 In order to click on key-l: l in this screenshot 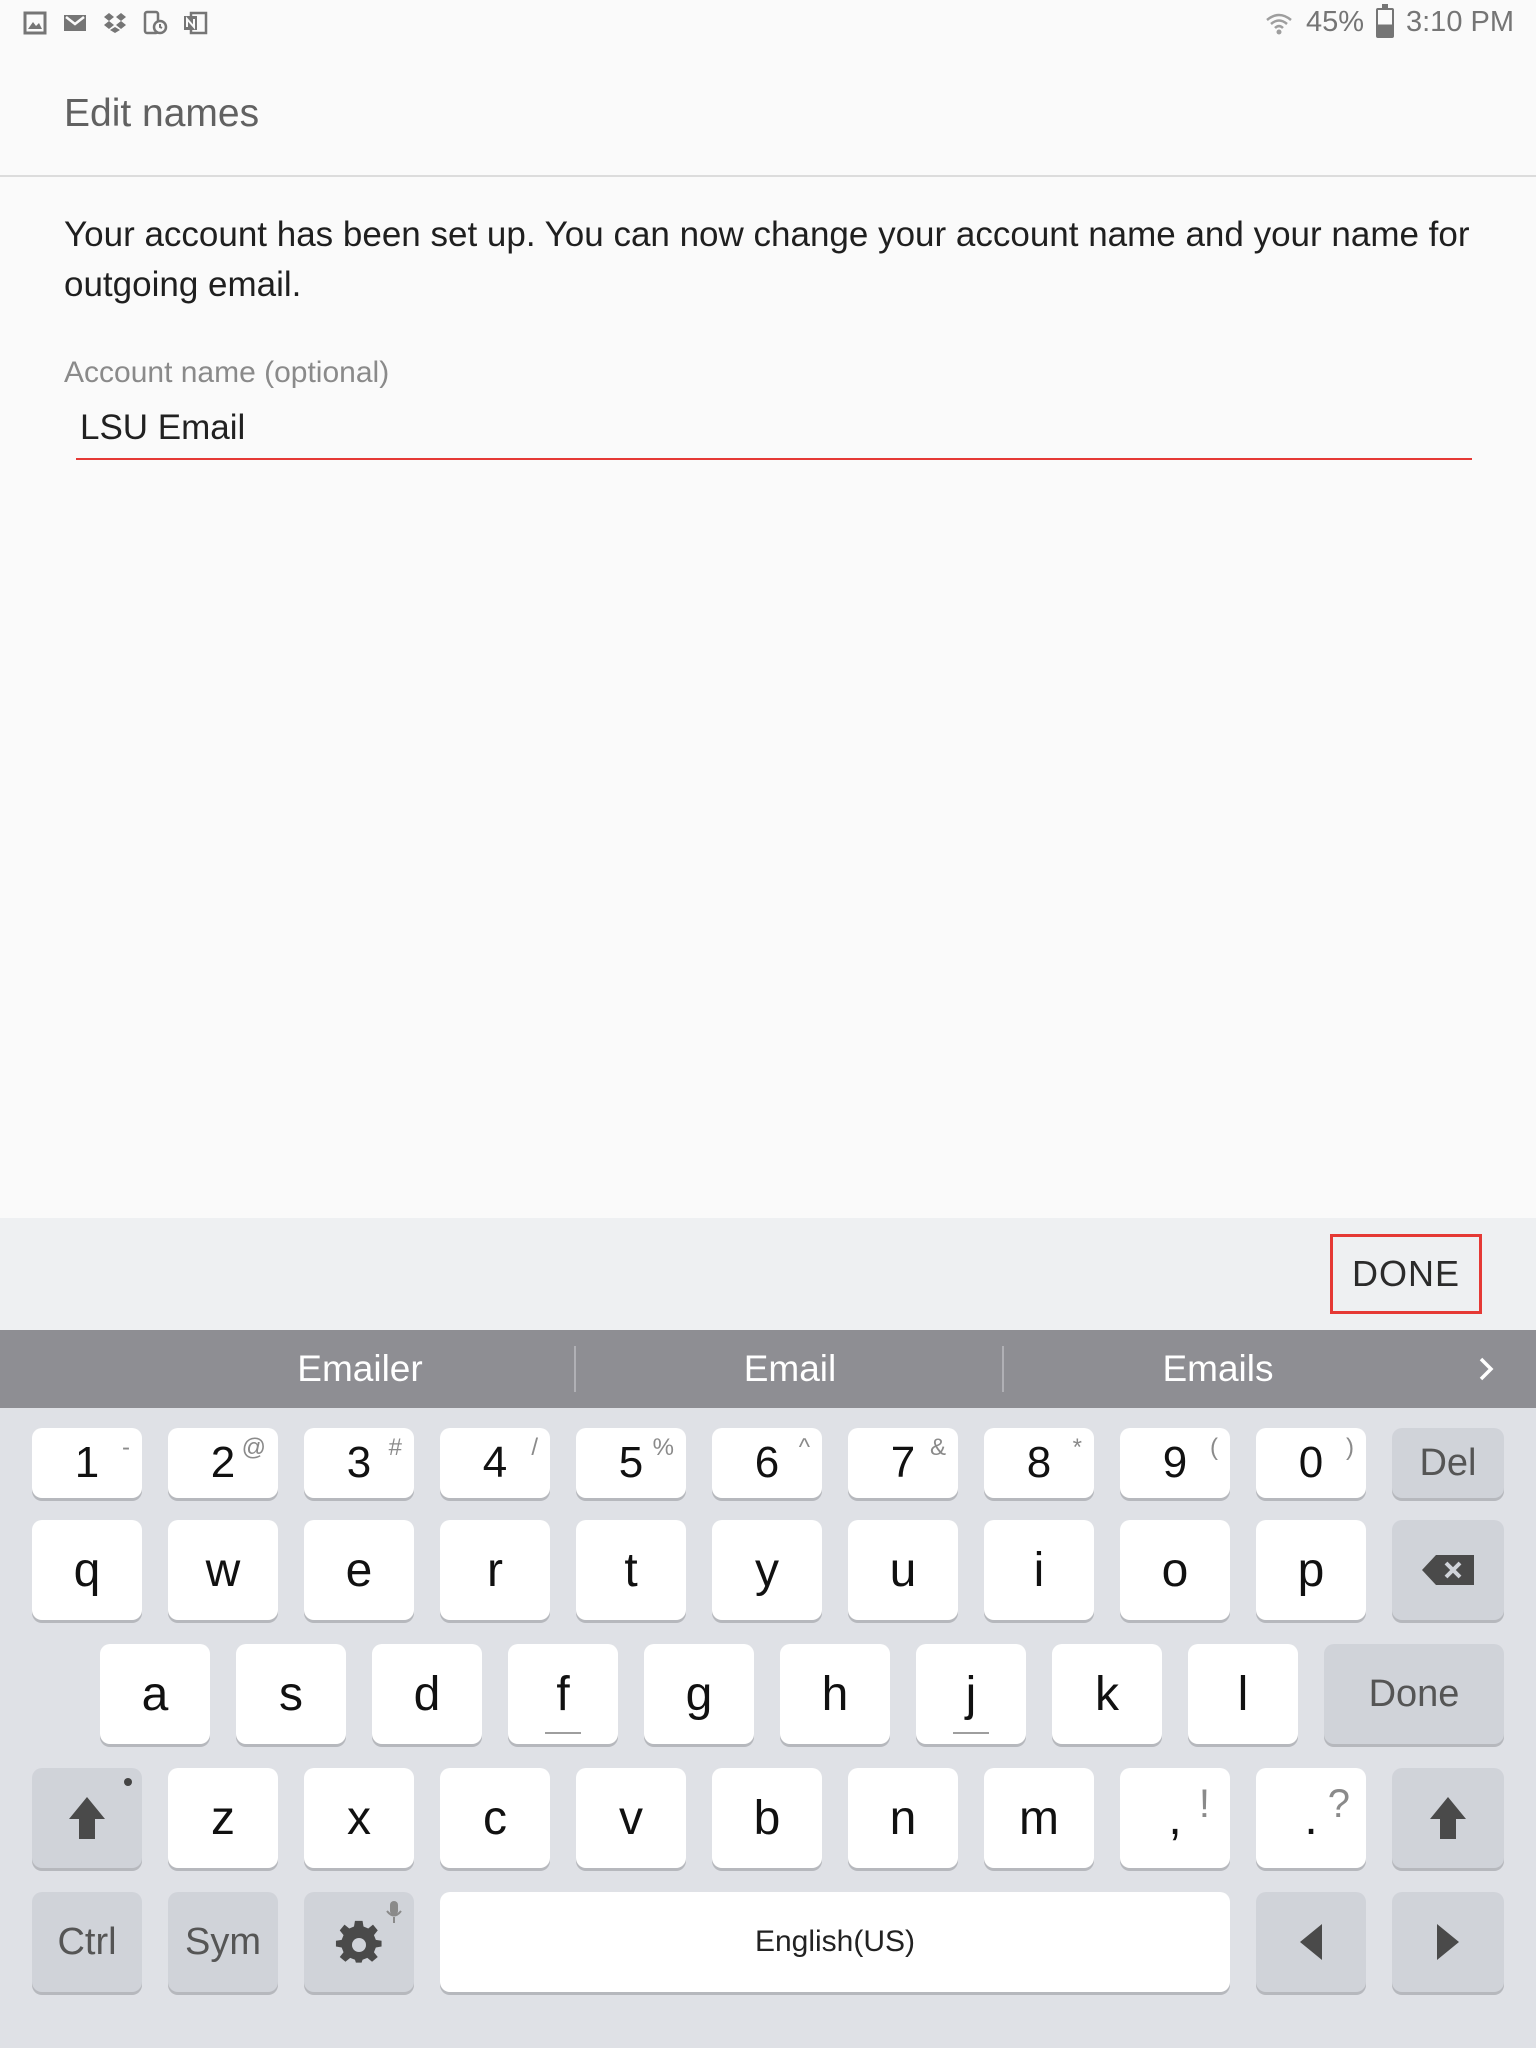, I will do `click(1243, 1694)`.